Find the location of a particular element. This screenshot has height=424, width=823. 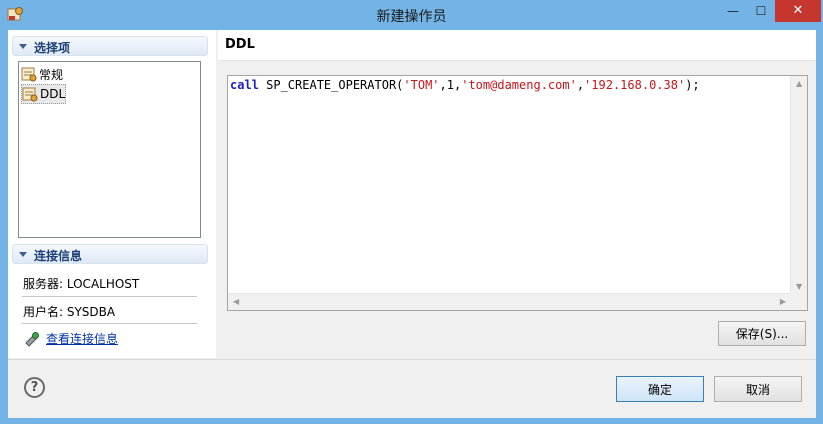

view-connection-label: 查看连接信息 is located at coordinates (82, 339).